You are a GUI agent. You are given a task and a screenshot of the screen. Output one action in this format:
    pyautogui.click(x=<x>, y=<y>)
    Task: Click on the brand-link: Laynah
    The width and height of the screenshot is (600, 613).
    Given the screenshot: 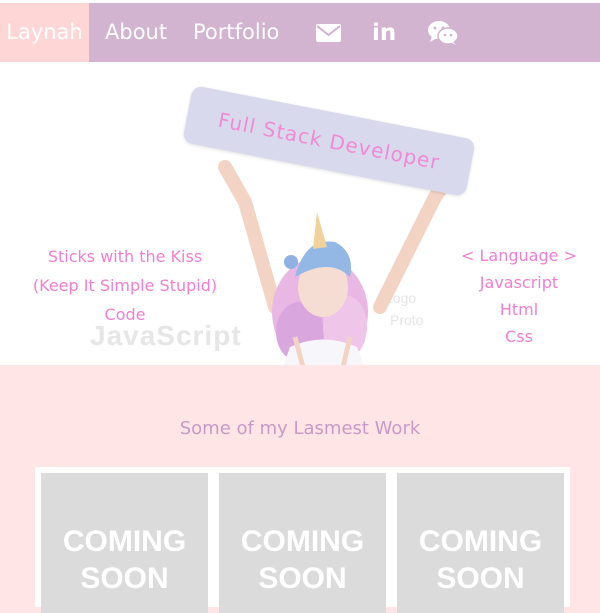 What is the action you would take?
    pyautogui.click(x=44, y=32)
    